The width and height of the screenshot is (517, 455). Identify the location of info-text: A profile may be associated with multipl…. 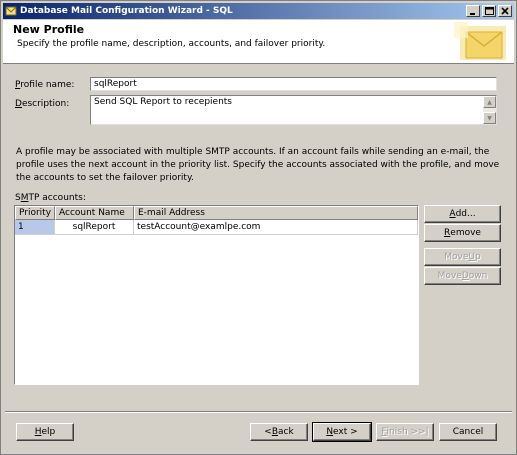
(258, 165).